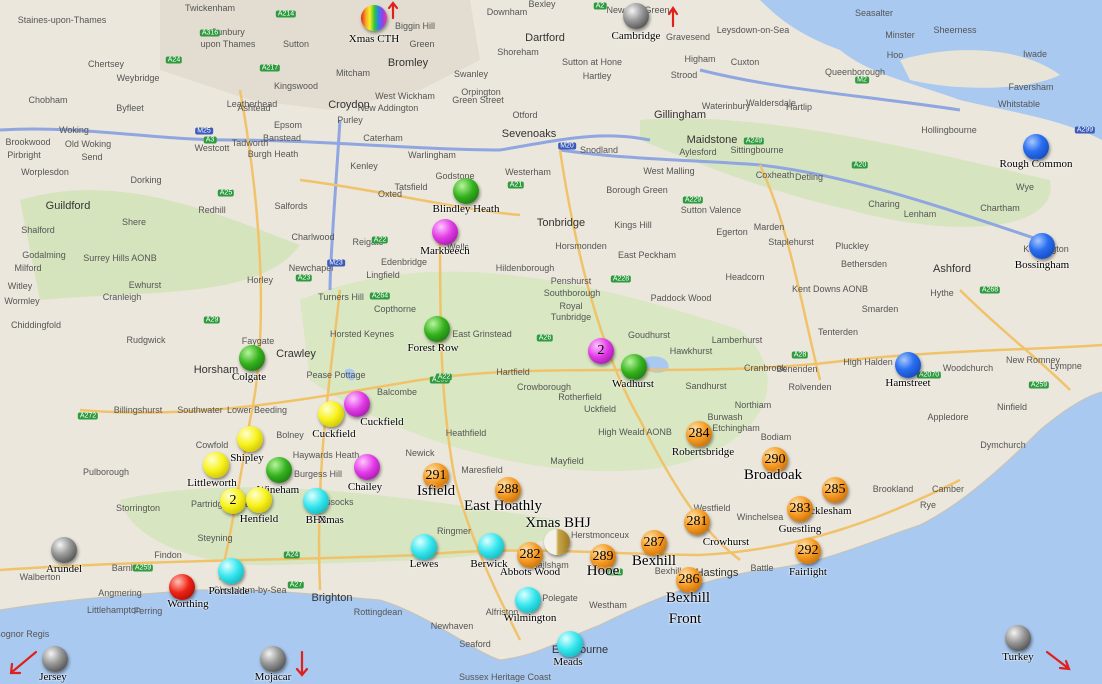 The height and width of the screenshot is (684, 1102). Describe the element at coordinates (466, 191) in the screenshot. I see `map-marker-blindley-heath` at that location.